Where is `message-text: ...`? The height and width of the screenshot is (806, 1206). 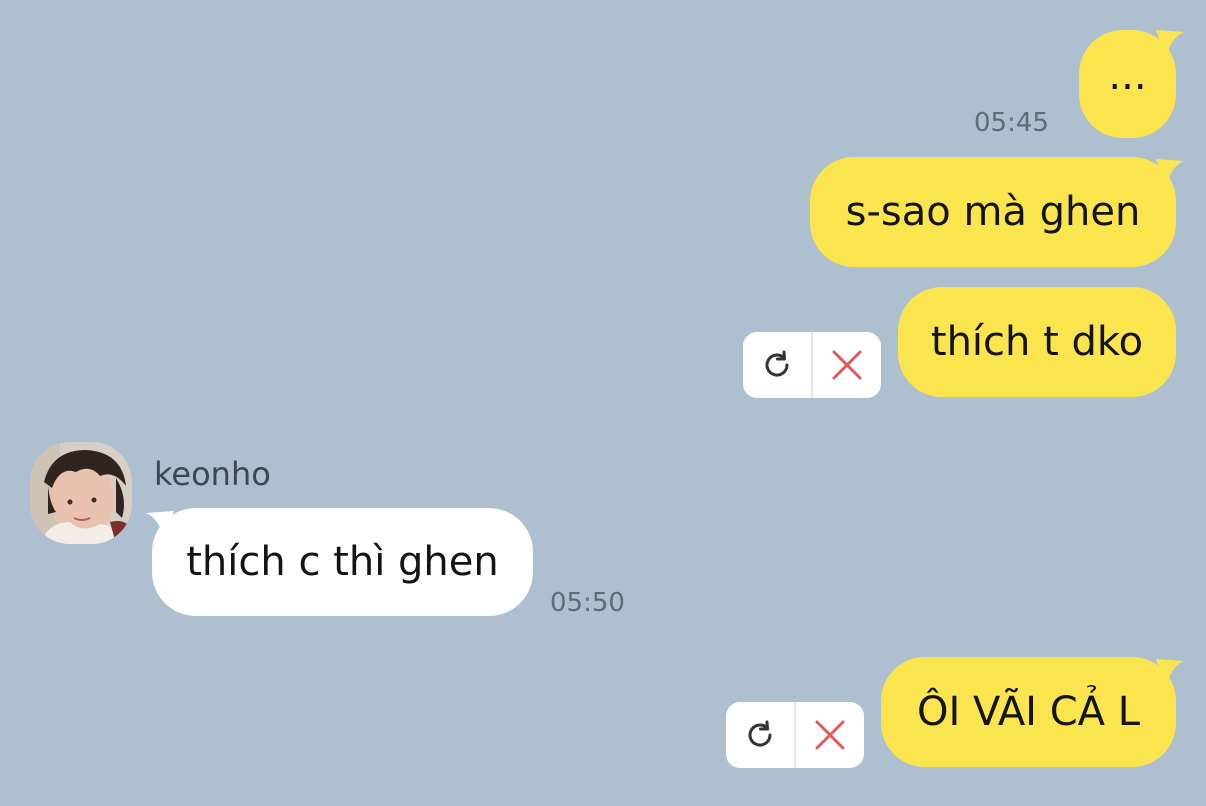 message-text: ... is located at coordinates (1127, 76).